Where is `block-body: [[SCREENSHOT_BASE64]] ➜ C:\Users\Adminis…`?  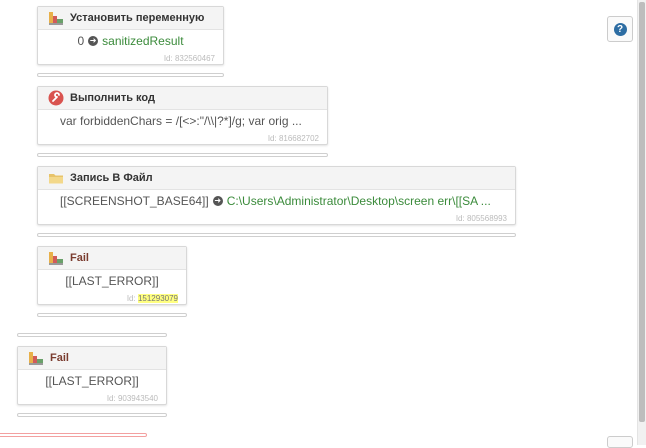
block-body: [[SCREENSHOT_BASE64]] ➜ C:\Users\Adminis… is located at coordinates (276, 201).